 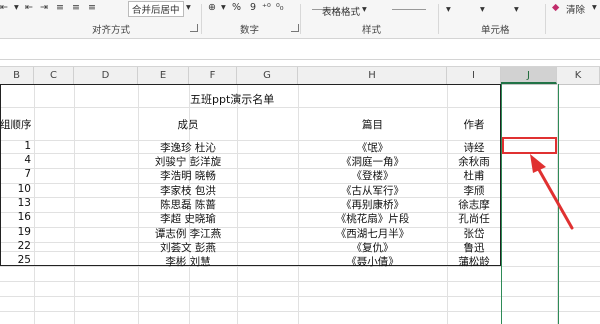 I want to click on cell-members: 谭志例 李江燕, so click(x=188, y=234).